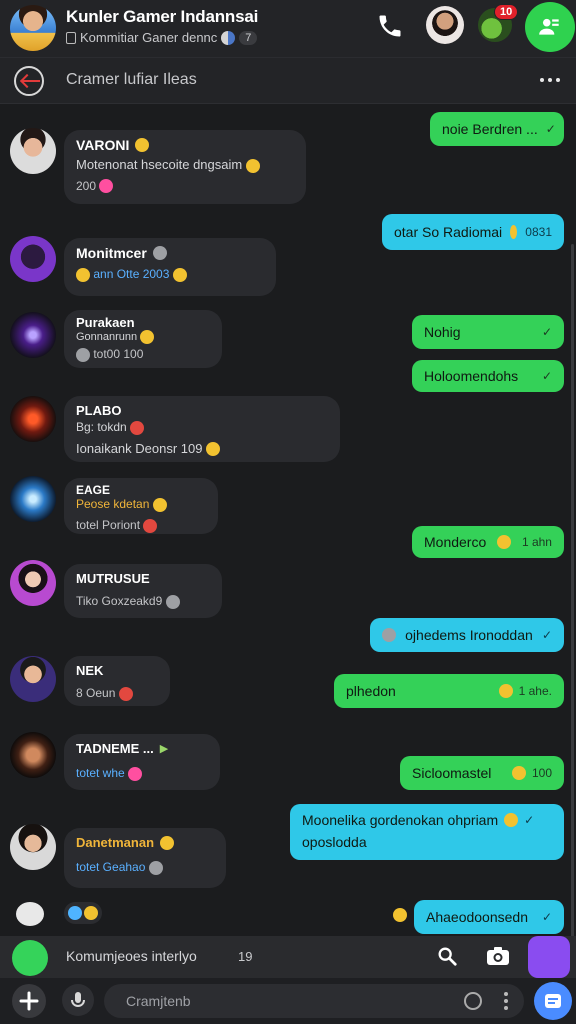 This screenshot has height=1024, width=576. Describe the element at coordinates (572, 629) in the screenshot. I see `scrollbar` at that location.